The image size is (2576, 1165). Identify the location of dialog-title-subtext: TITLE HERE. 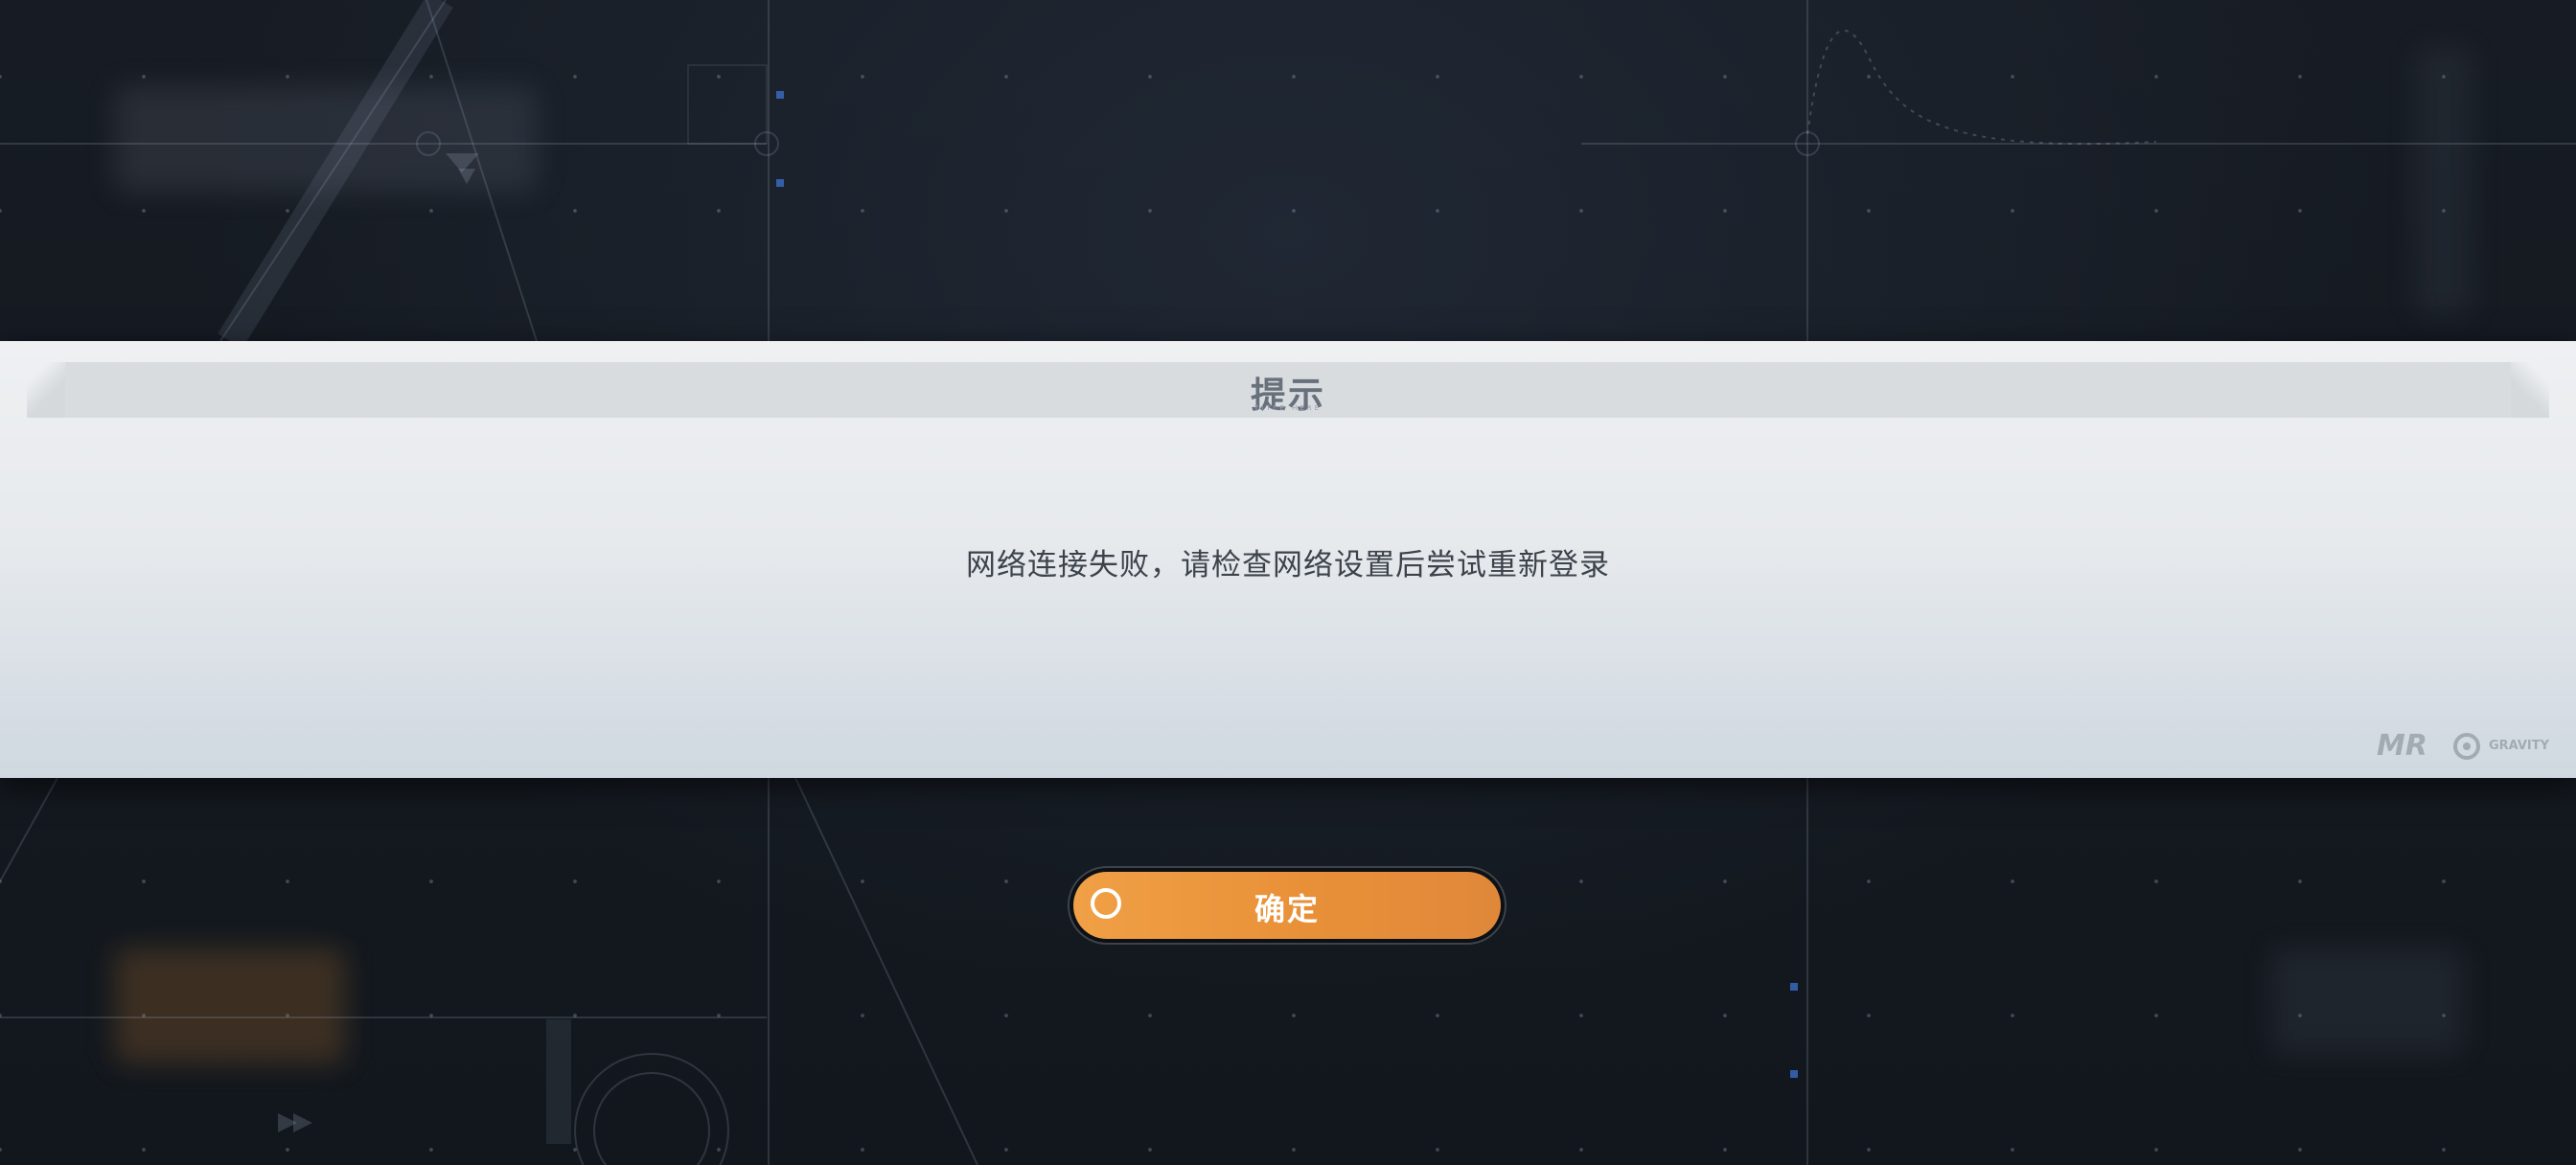
(1288, 408).